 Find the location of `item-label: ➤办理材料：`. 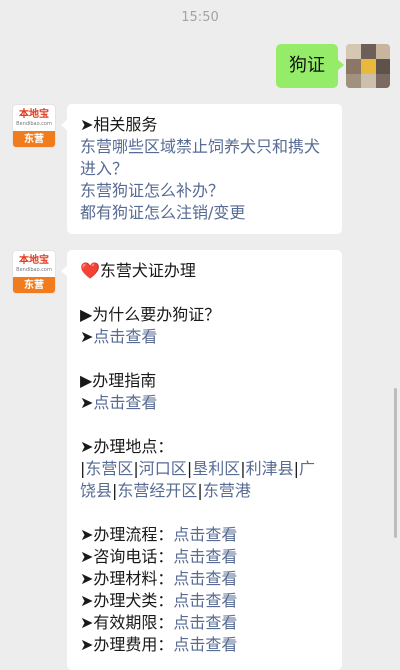

item-label: ➤办理材料： is located at coordinates (127, 578).